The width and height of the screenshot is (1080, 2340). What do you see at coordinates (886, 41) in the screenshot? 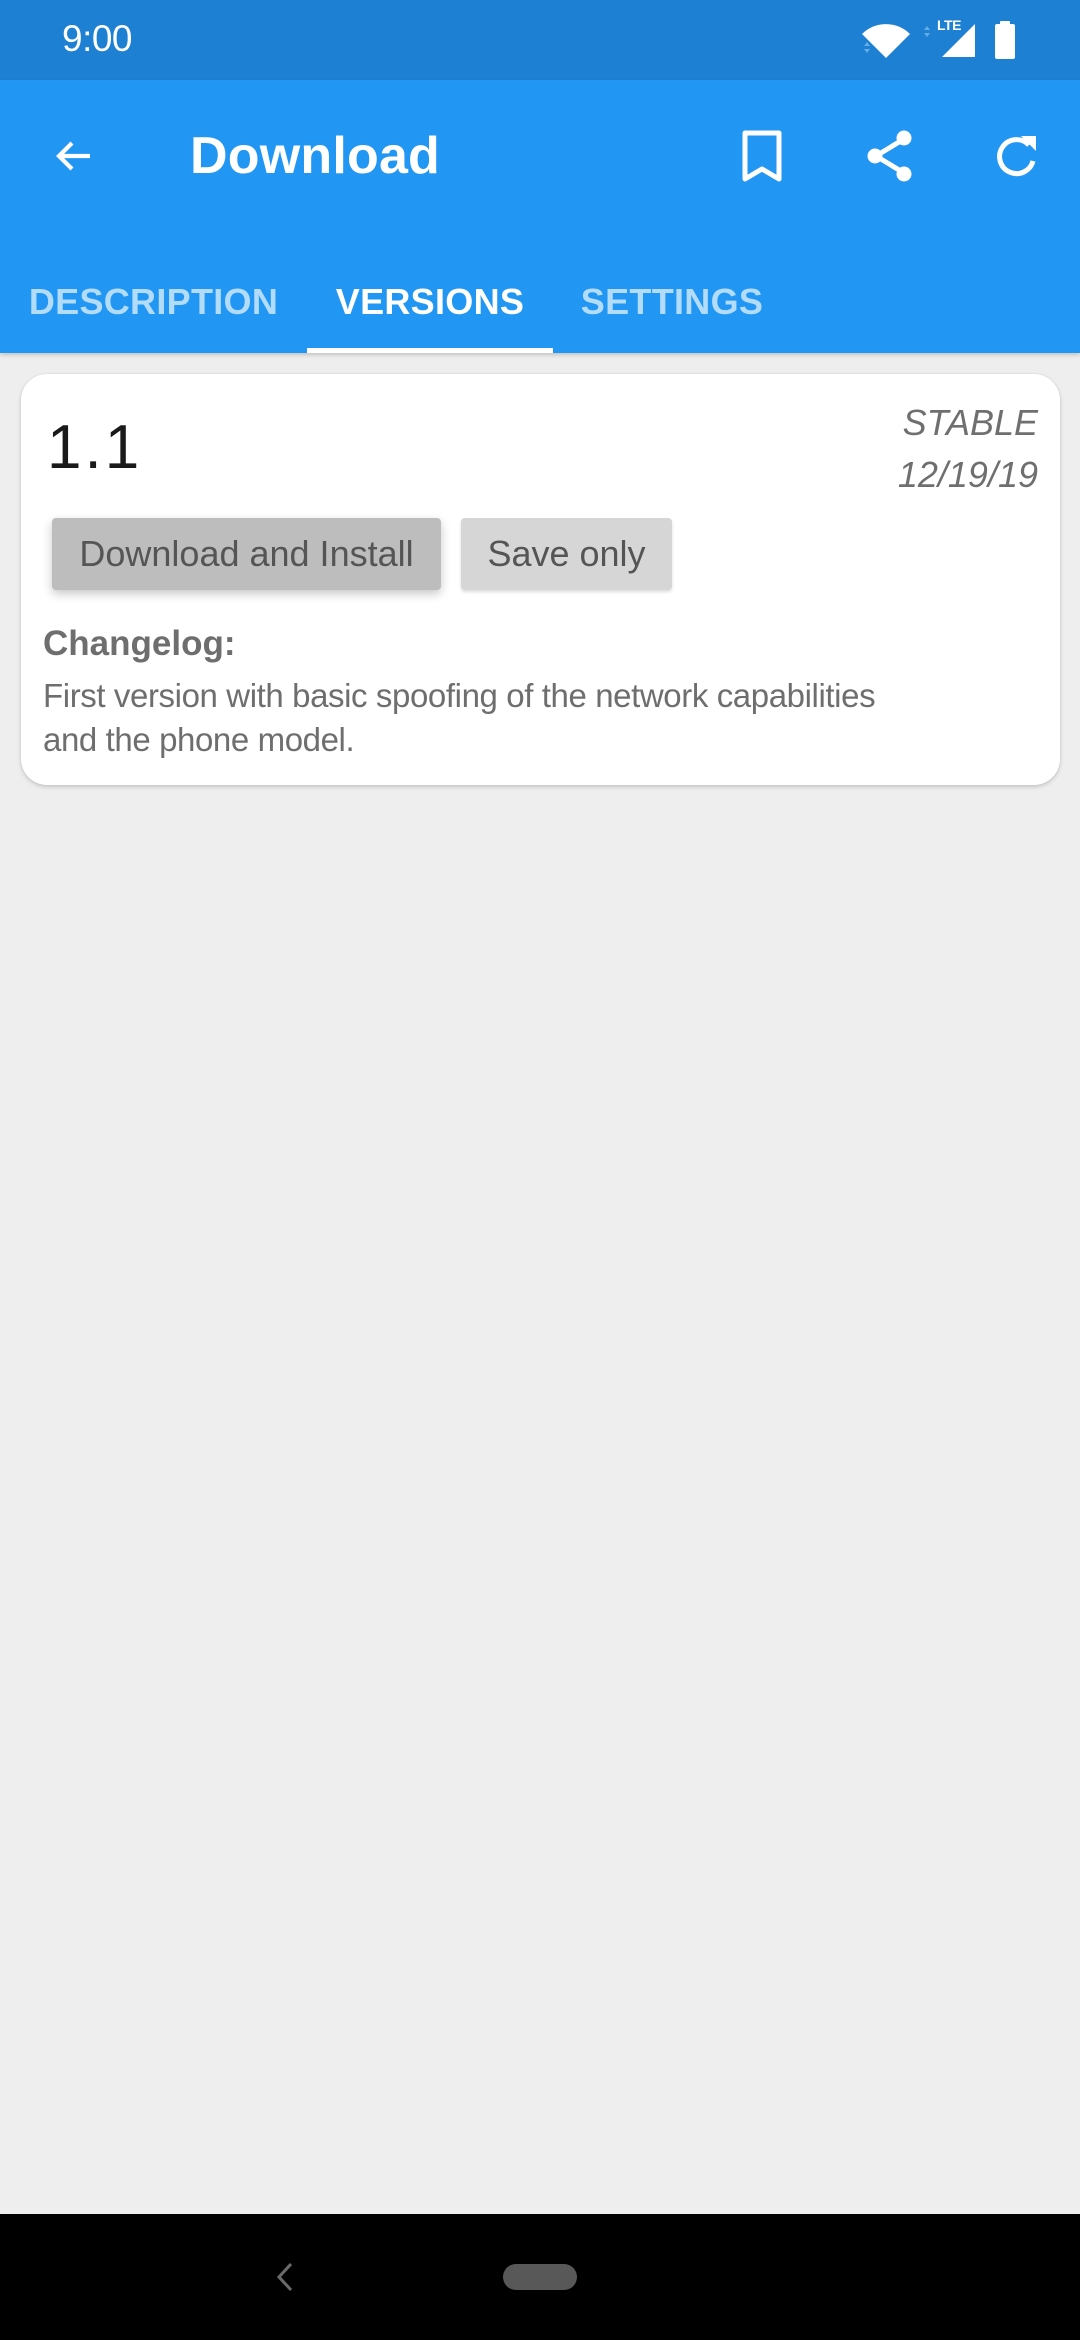
I see `wifi-icon` at bounding box center [886, 41].